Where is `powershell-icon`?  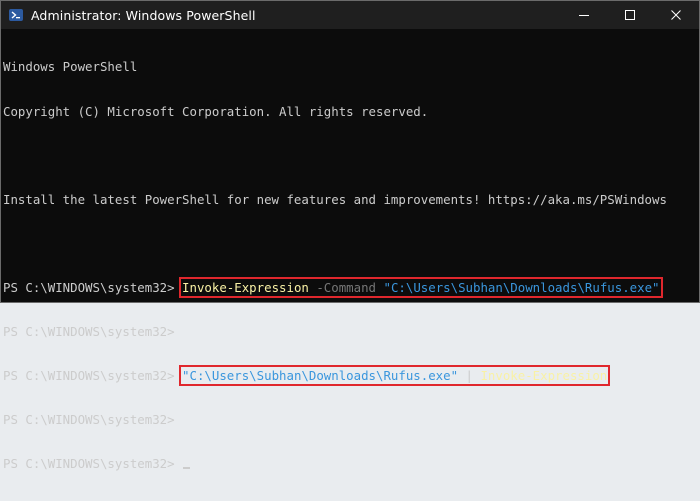 powershell-icon is located at coordinates (16, 15).